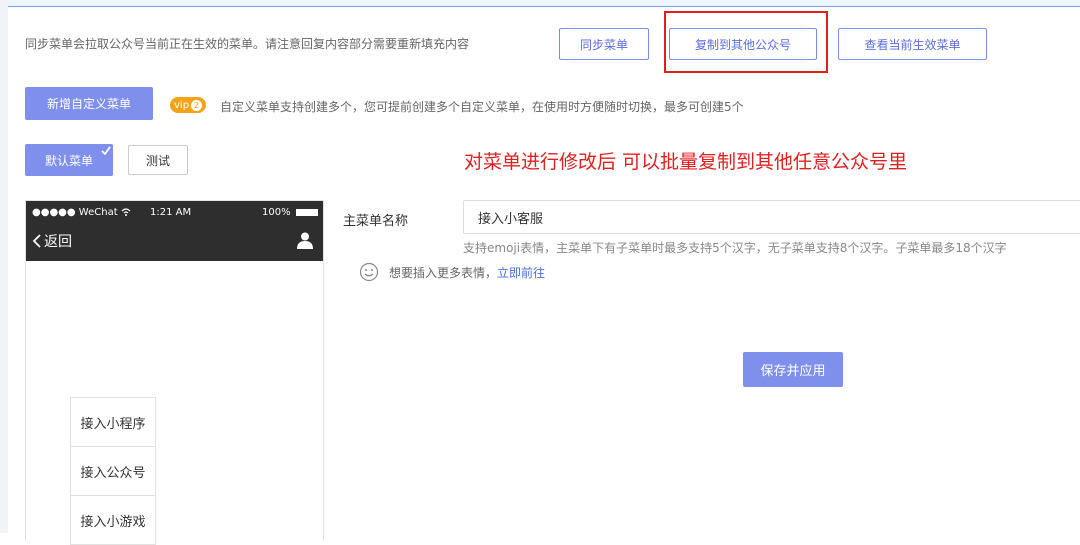 The height and width of the screenshot is (545, 1080). What do you see at coordinates (686, 162) in the screenshot?
I see `annotation-text: 对菜单进行修改后 可以批量复制到其他任意公众号里` at bounding box center [686, 162].